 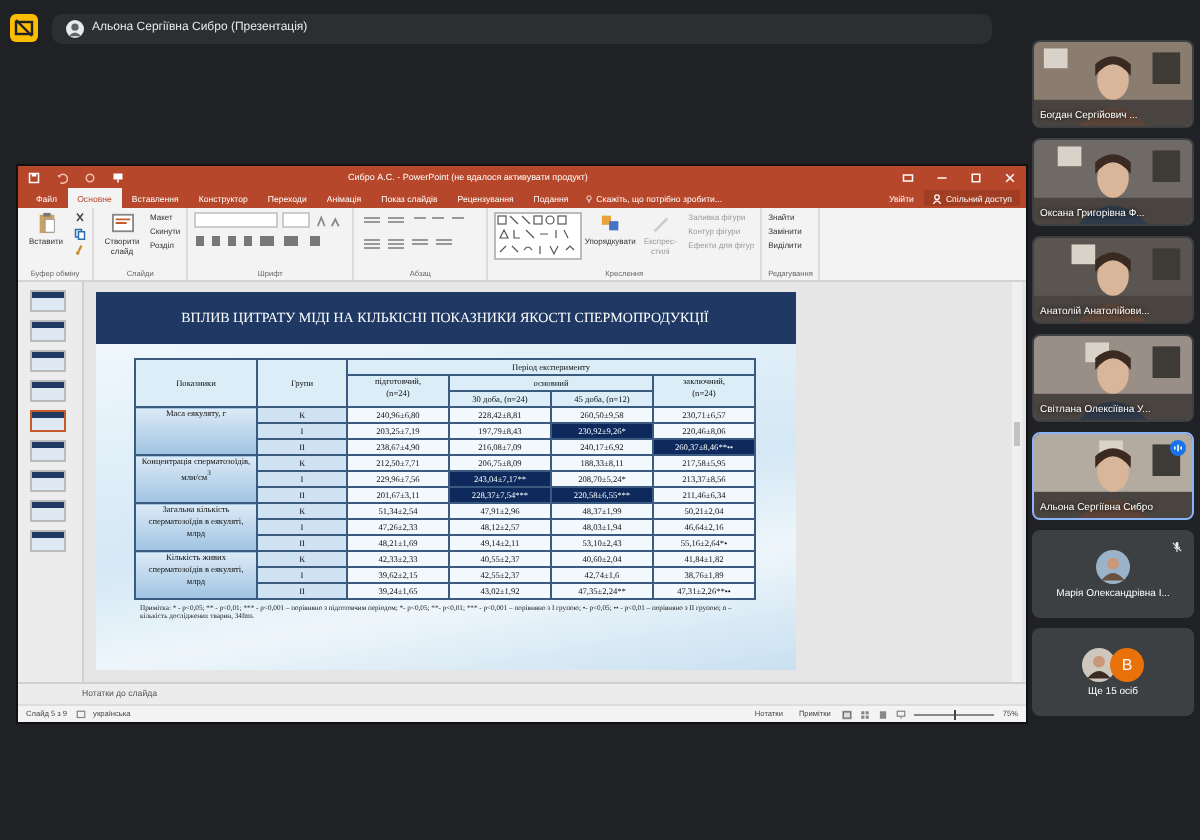 What do you see at coordinates (80, 250) in the screenshot?
I see `brush-icon` at bounding box center [80, 250].